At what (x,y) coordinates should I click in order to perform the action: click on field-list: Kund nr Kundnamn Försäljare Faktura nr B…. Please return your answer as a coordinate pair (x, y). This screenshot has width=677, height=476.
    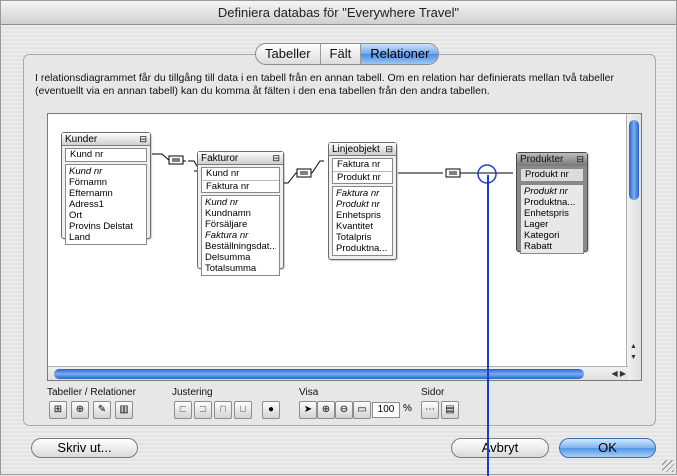
    Looking at the image, I should click on (240, 235).